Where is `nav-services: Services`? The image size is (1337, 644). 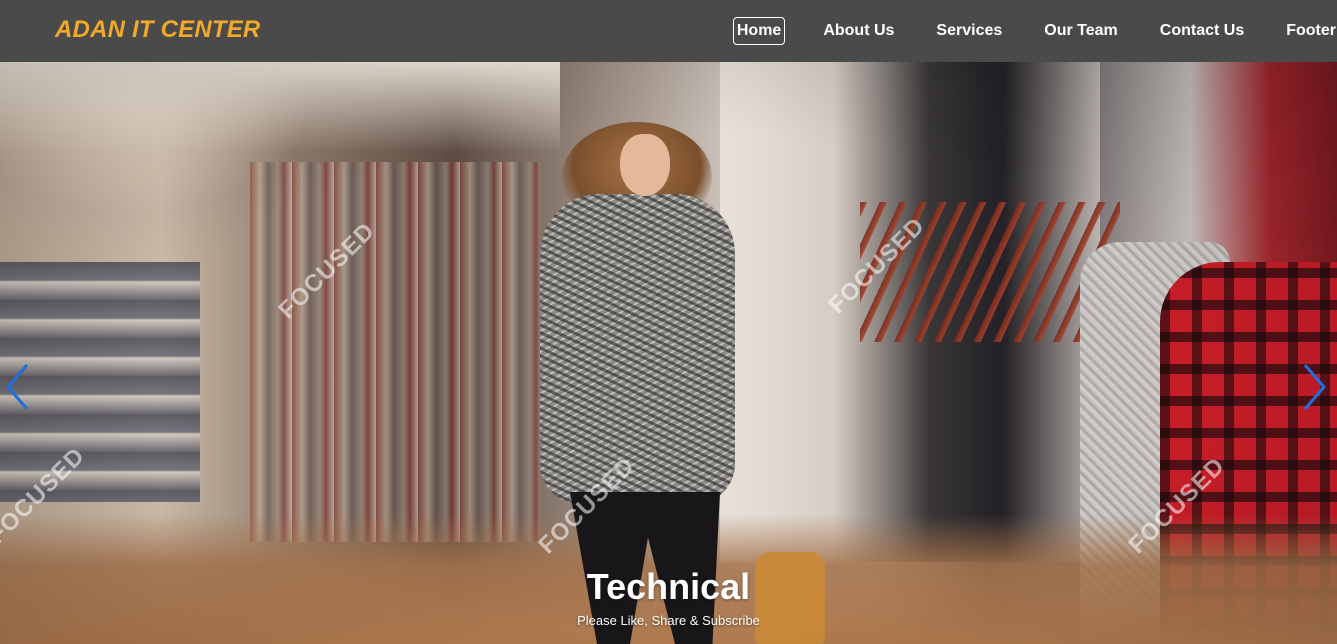 nav-services: Services is located at coordinates (969, 31).